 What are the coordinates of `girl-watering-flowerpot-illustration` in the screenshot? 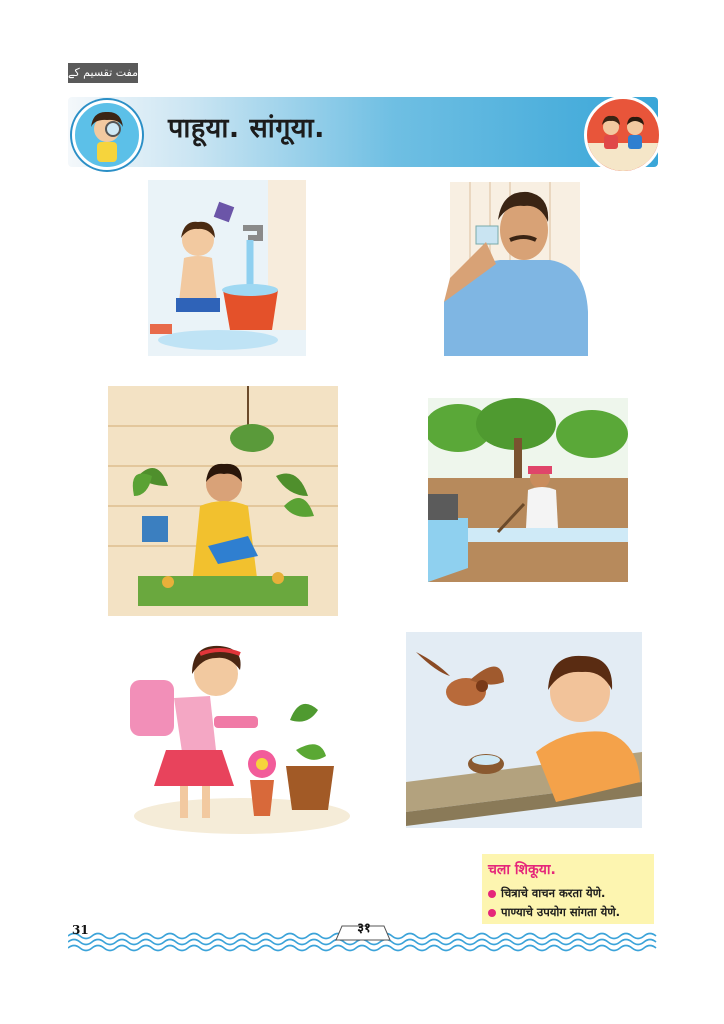 It's located at (242, 738).